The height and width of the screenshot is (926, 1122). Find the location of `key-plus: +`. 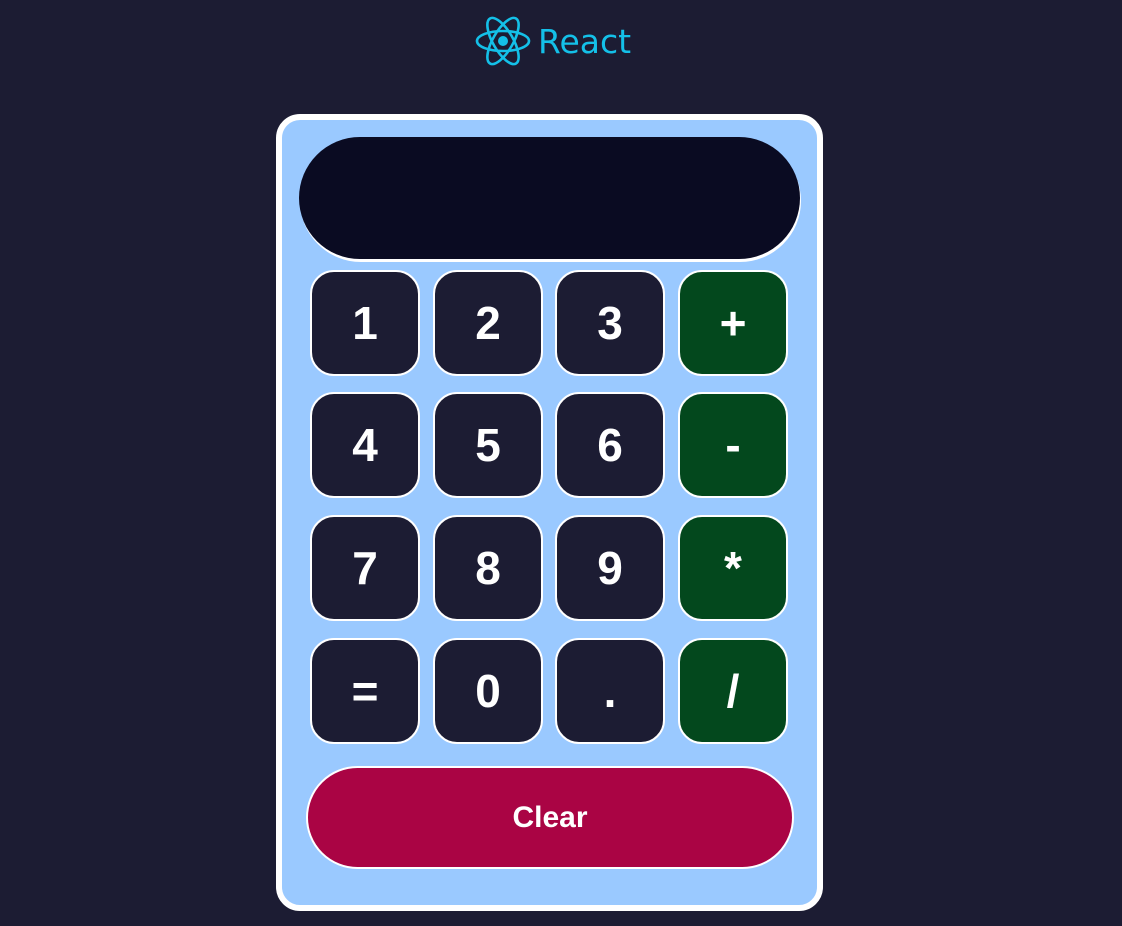

key-plus: + is located at coordinates (733, 323).